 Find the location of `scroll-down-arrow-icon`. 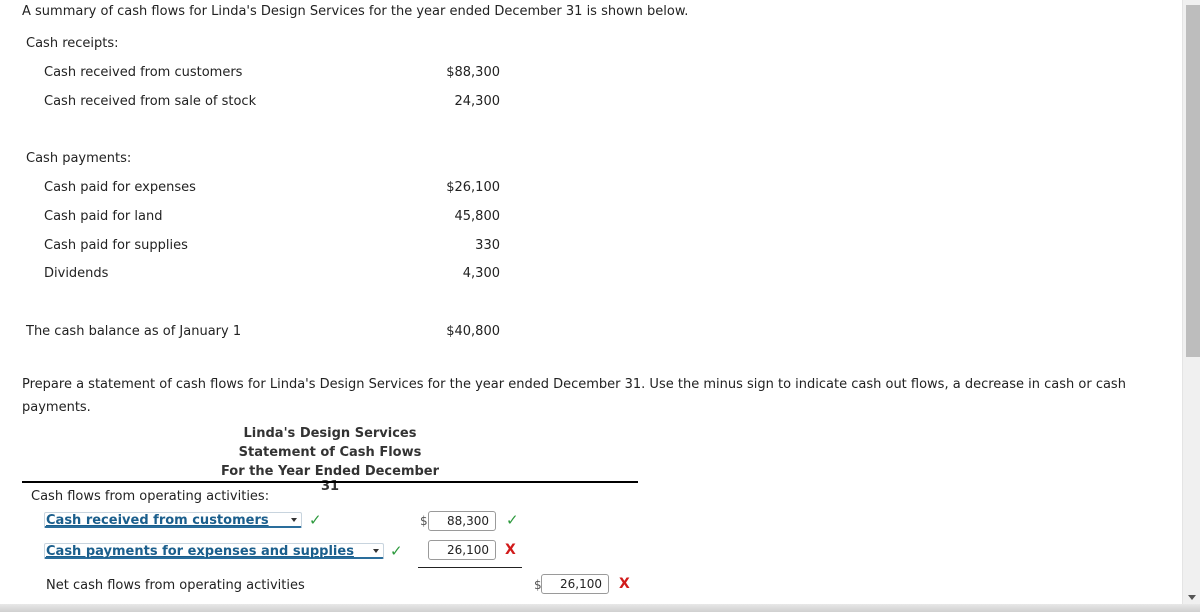

scroll-down-arrow-icon is located at coordinates (1192, 597).